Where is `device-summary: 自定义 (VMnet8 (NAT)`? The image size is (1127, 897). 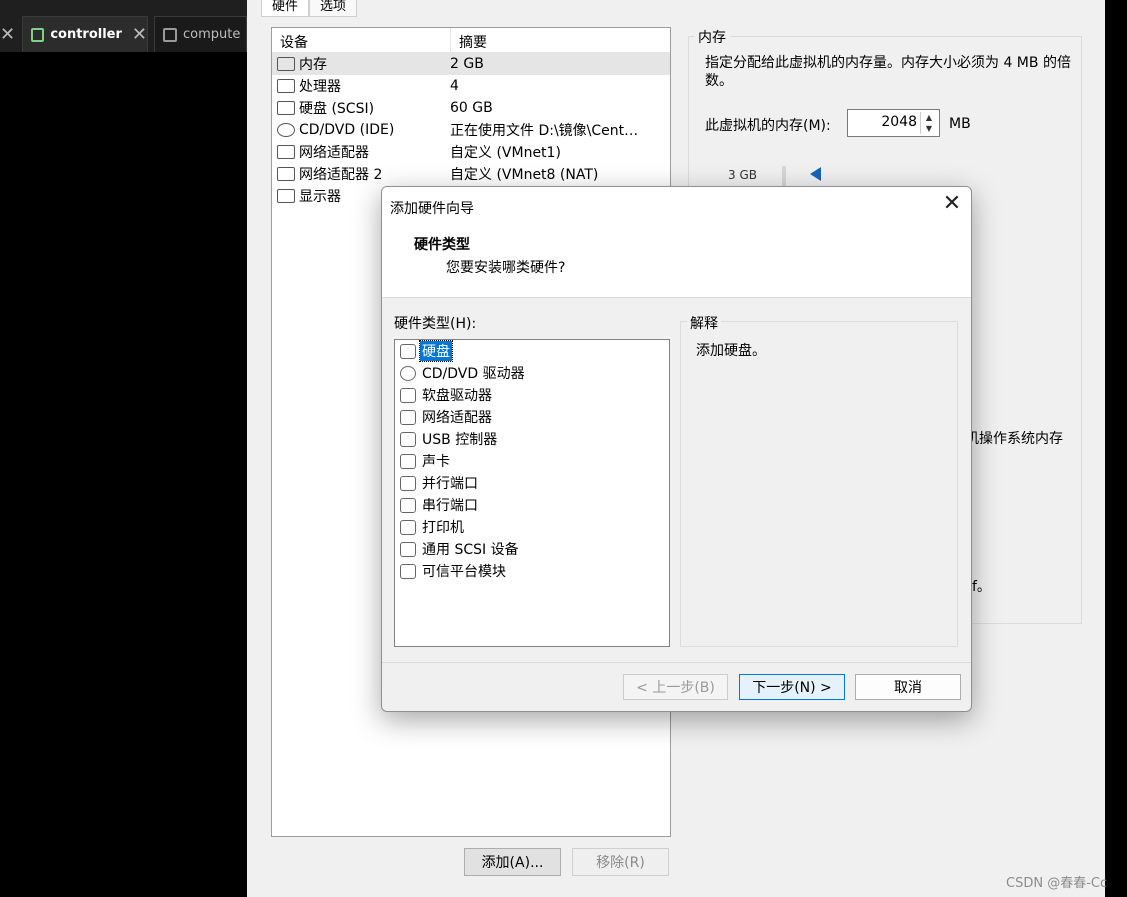
device-summary: 自定义 (VMnet8 (NAT) is located at coordinates (524, 175).